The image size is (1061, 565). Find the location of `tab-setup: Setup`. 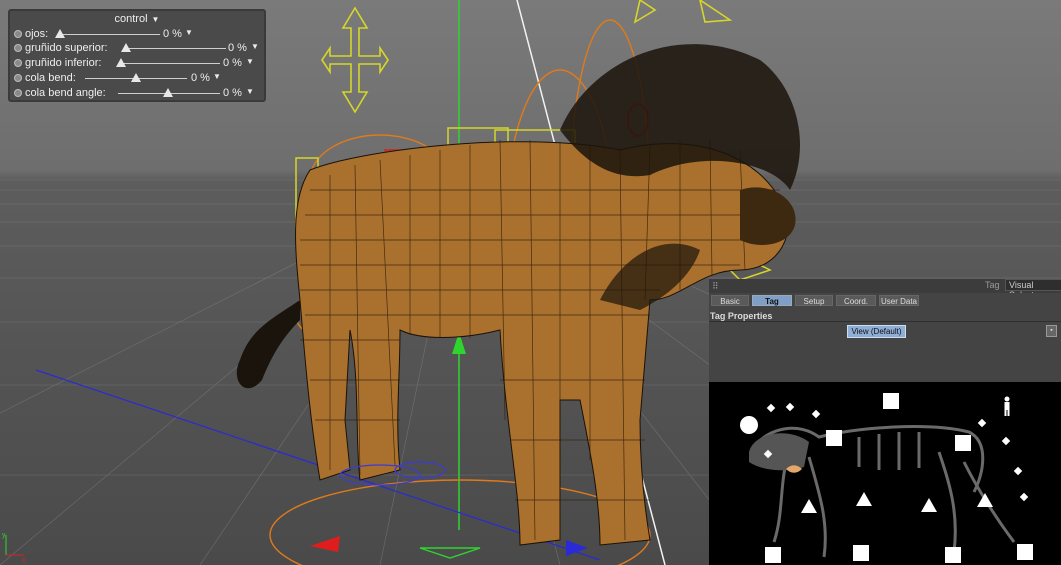

tab-setup: Setup is located at coordinates (814, 300).